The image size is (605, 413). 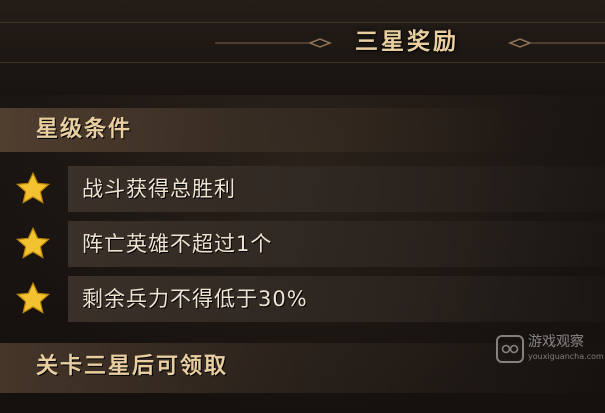 I want to click on watermark-url: youxiguancha.com, so click(x=566, y=356).